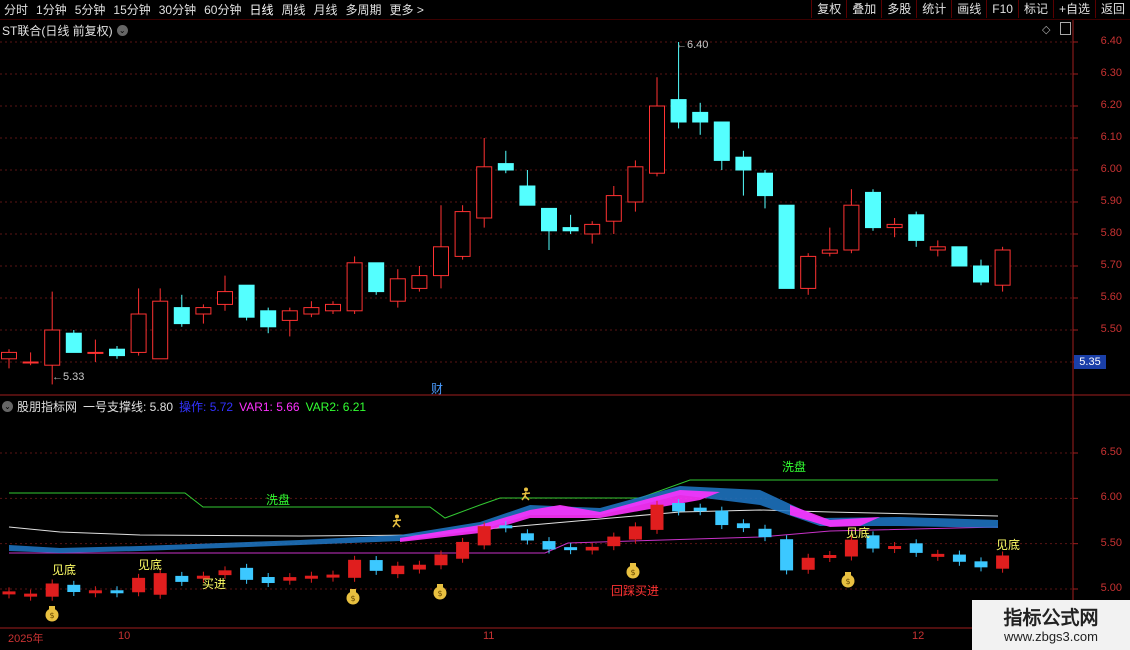 Image resolution: width=1130 pixels, height=650 pixels. Describe the element at coordinates (1111, 297) in the screenshot. I see `price-tick-label: 5.60` at that location.